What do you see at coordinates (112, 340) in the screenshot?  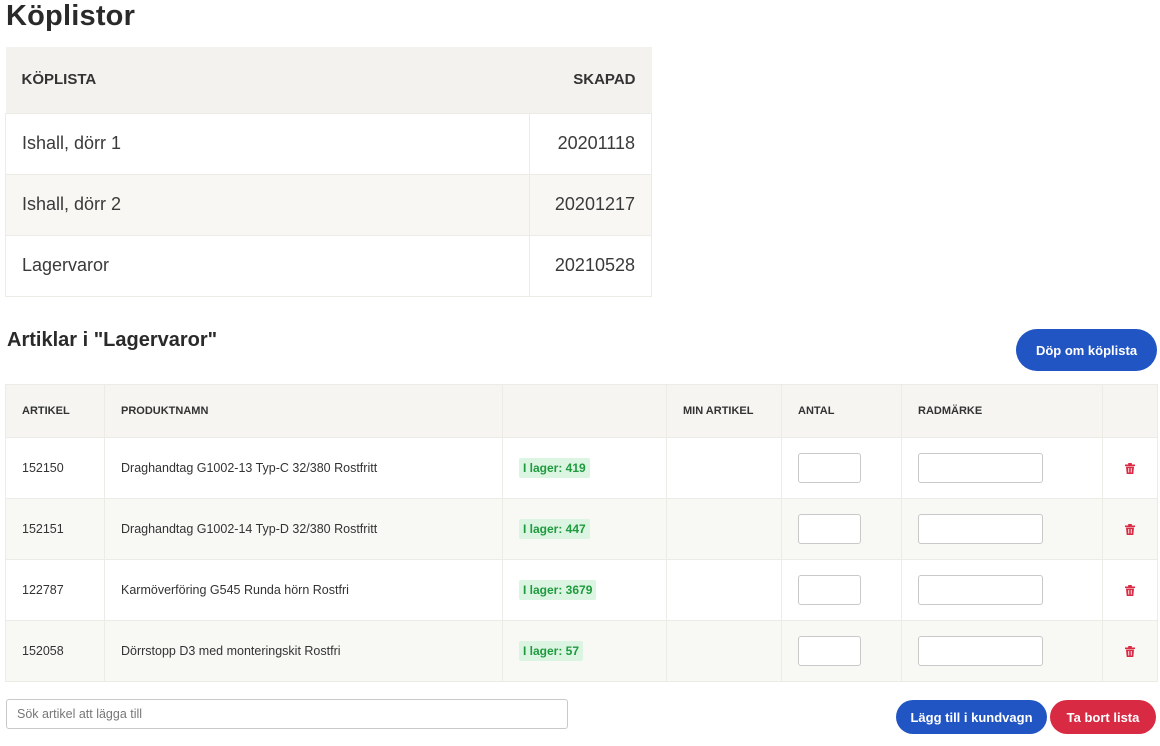 I see `articles-section-title: Artiklar i "Lagervaror"` at bounding box center [112, 340].